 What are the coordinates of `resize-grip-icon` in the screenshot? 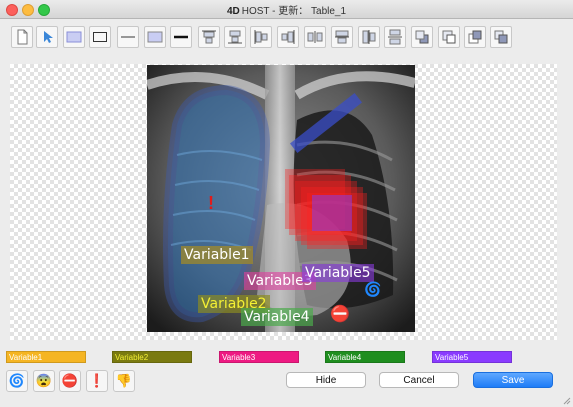 It's located at (567, 401).